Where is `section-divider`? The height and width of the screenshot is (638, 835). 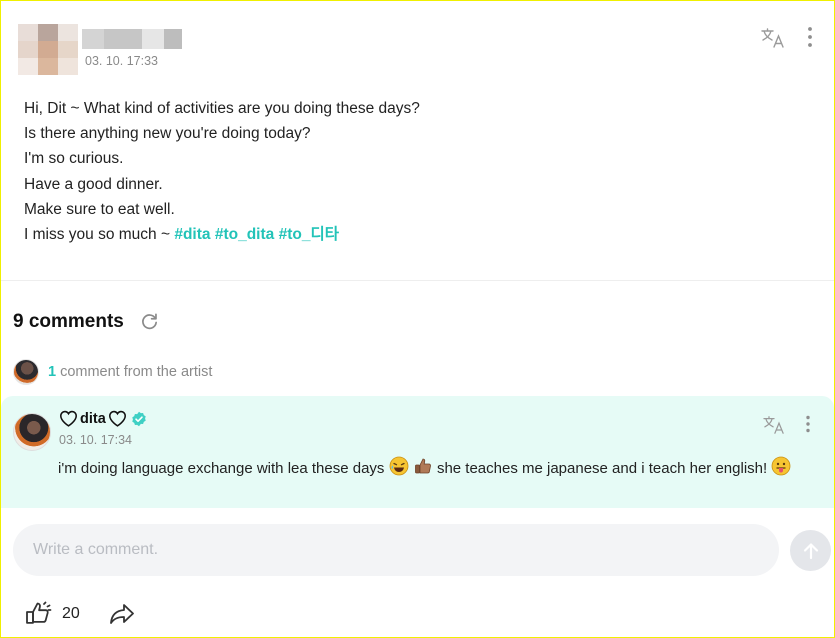
section-divider is located at coordinates (417, 280).